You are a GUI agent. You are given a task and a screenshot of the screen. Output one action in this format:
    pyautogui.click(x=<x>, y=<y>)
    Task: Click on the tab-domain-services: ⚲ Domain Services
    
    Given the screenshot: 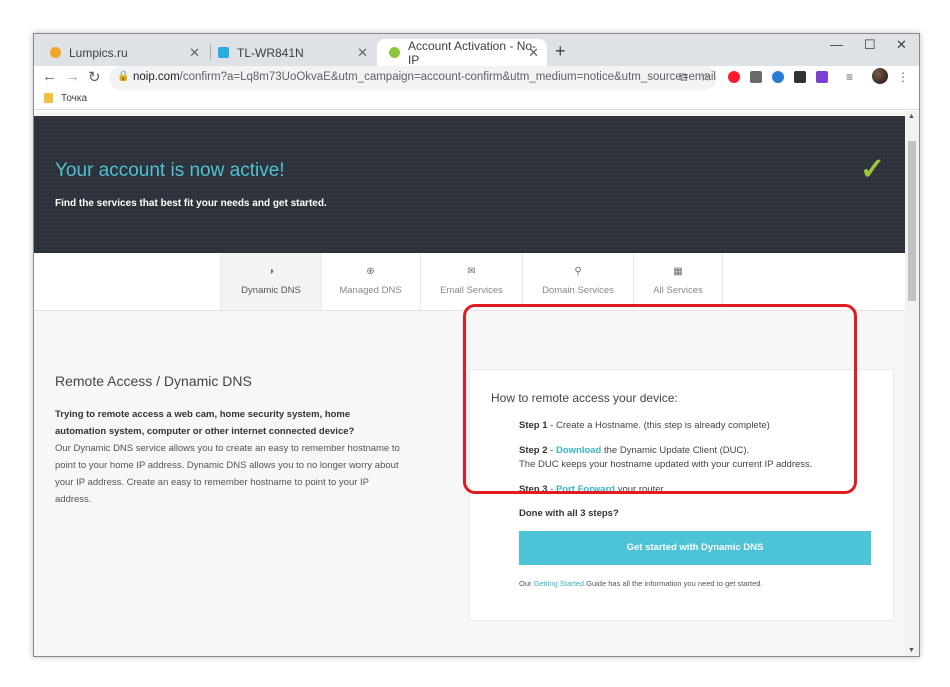 What is the action you would take?
    pyautogui.click(x=578, y=281)
    